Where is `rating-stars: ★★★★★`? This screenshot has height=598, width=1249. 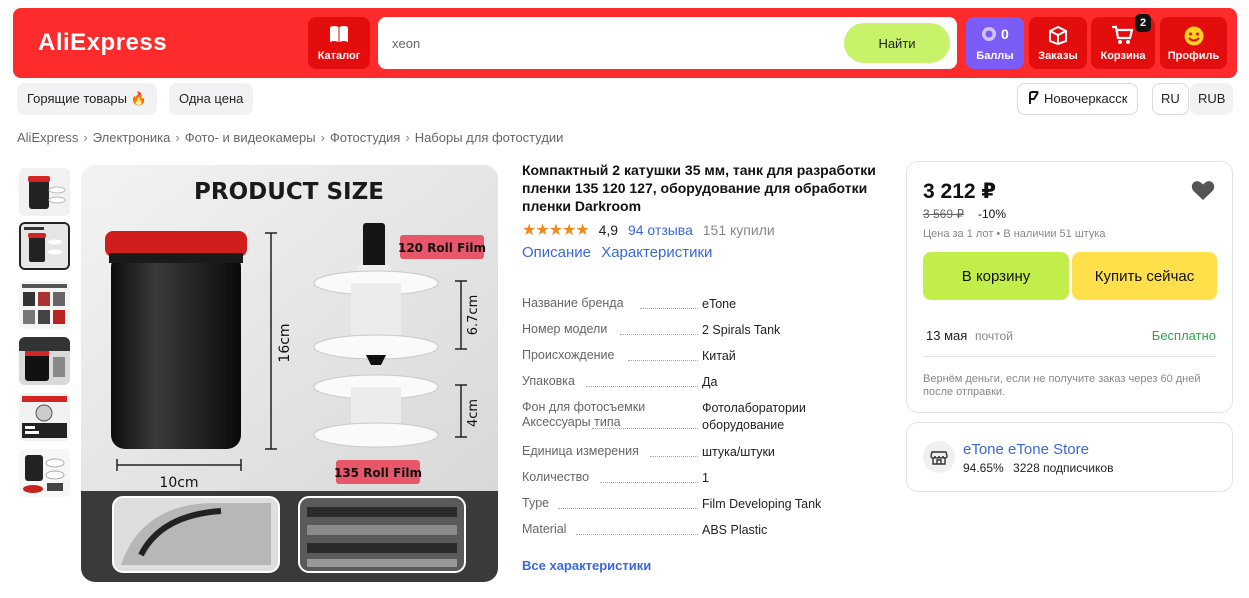 rating-stars: ★★★★★ is located at coordinates (556, 230).